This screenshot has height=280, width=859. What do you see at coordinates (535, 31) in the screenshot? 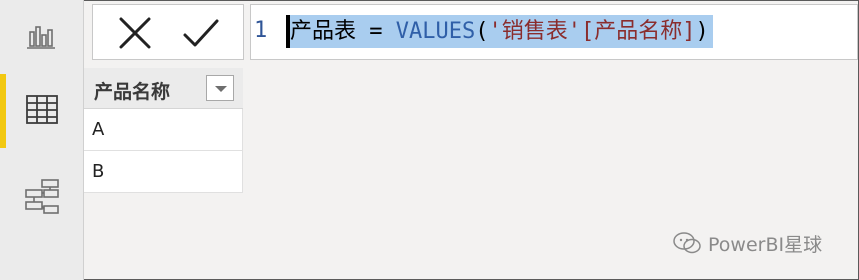
I see `formula-argument-table: '销售表'` at bounding box center [535, 31].